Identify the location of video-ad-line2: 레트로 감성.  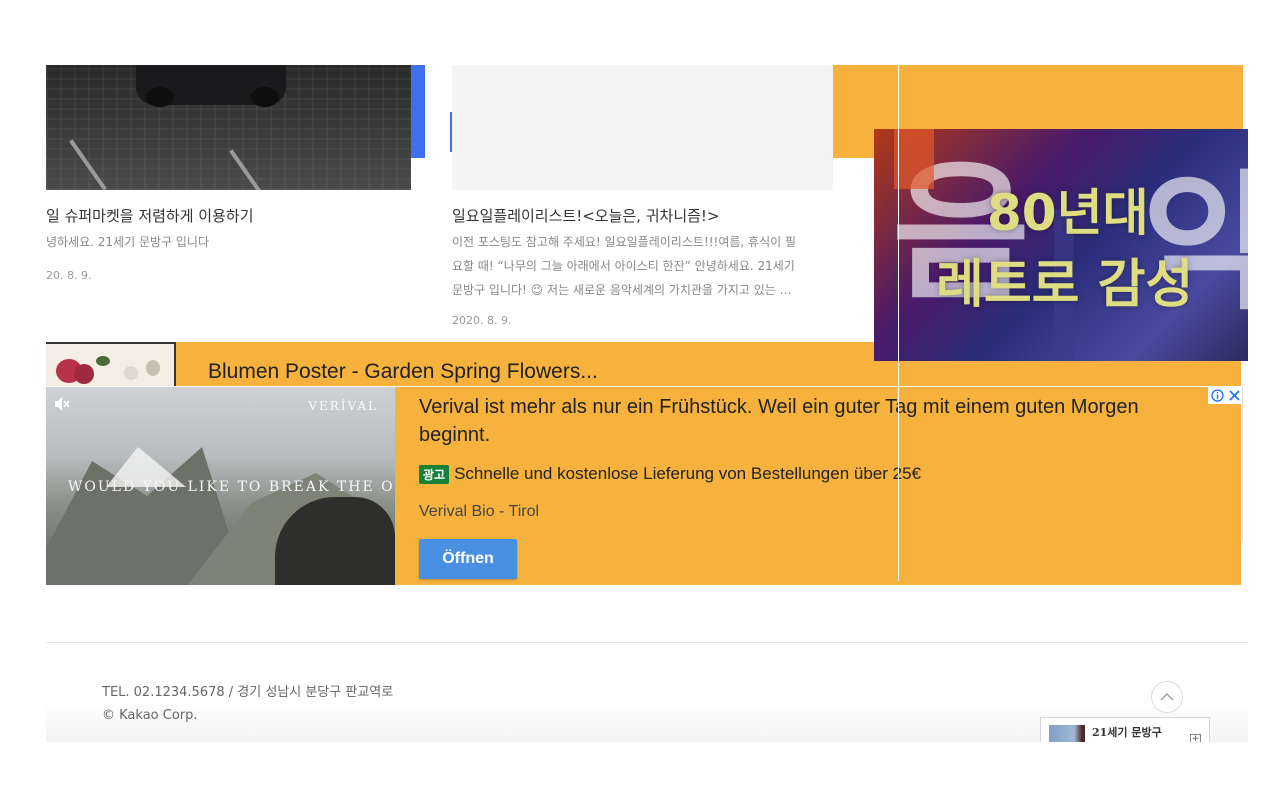
(1065, 285).